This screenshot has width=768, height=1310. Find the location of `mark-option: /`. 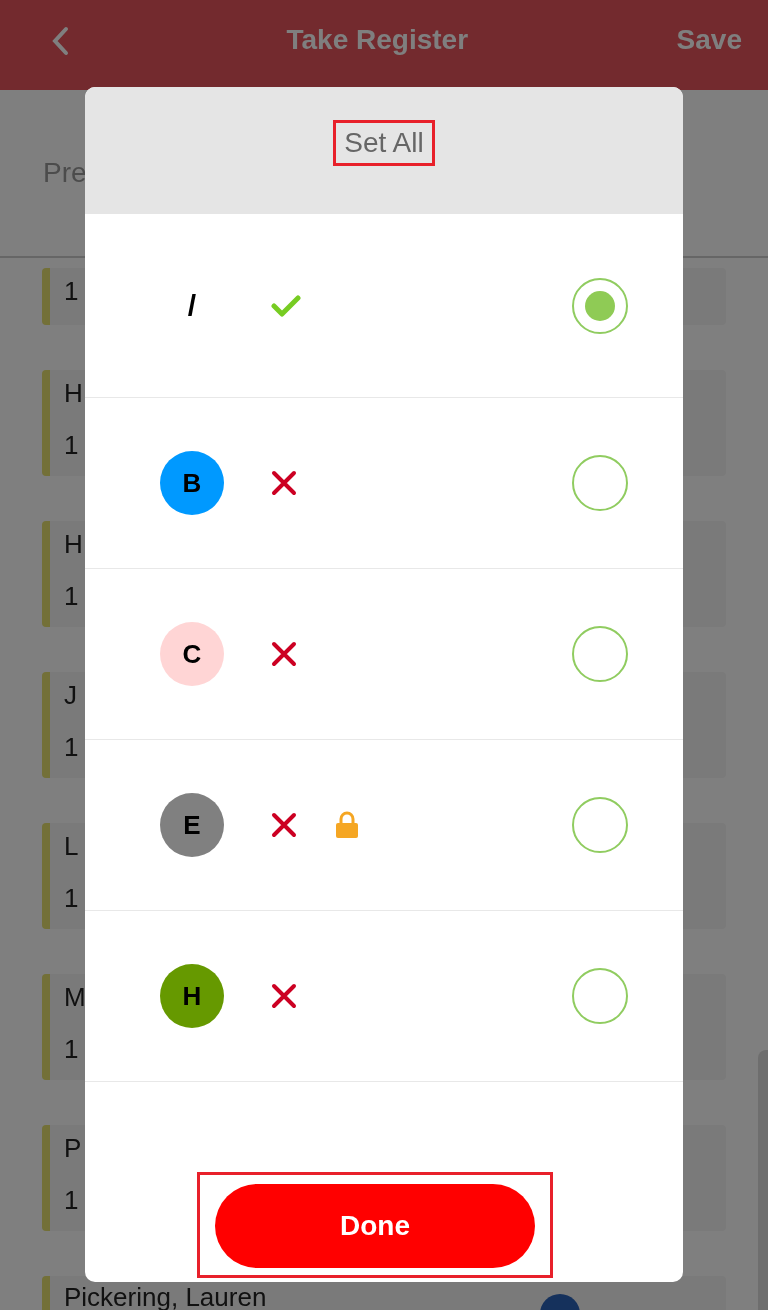

mark-option: / is located at coordinates (384, 306).